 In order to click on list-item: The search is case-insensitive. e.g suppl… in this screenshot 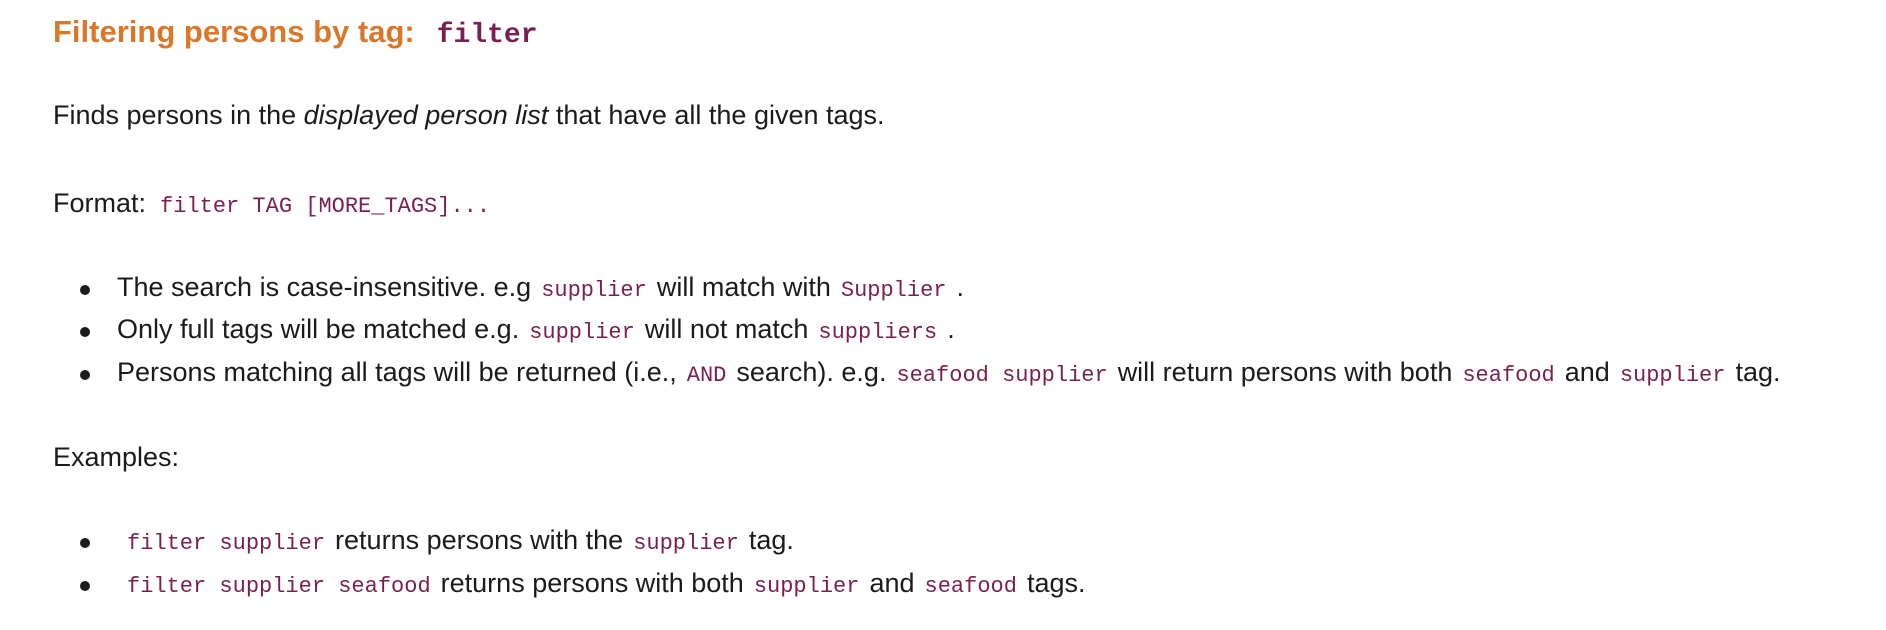, I will do `click(508, 287)`.